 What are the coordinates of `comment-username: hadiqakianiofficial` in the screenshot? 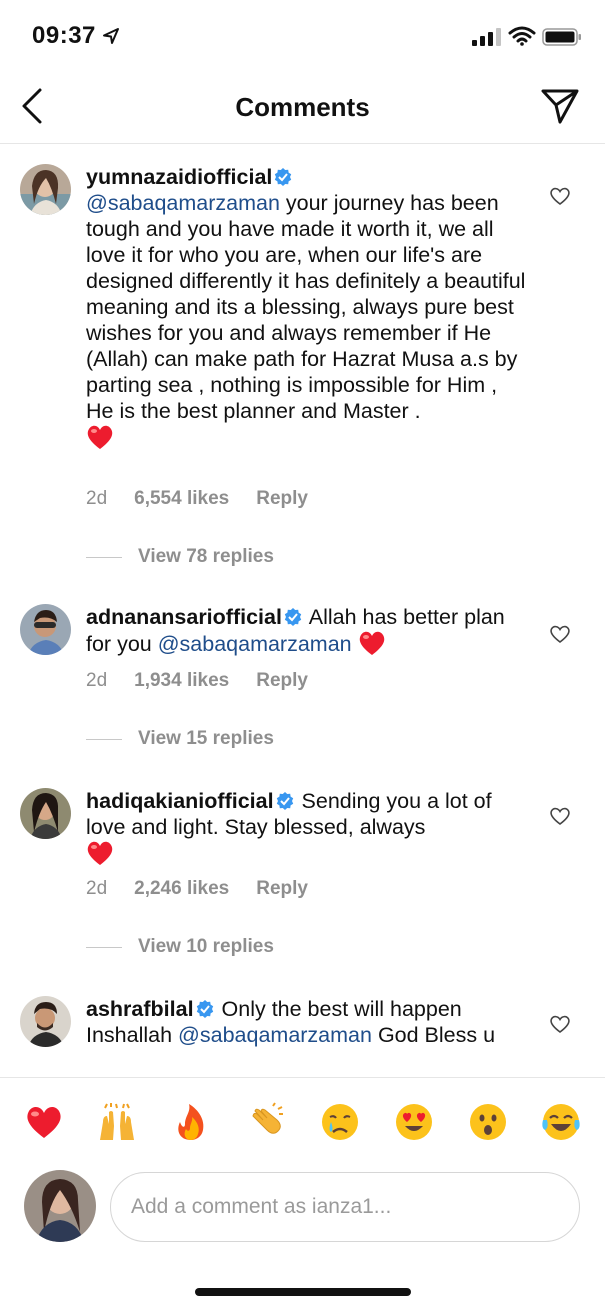 It's located at (180, 801).